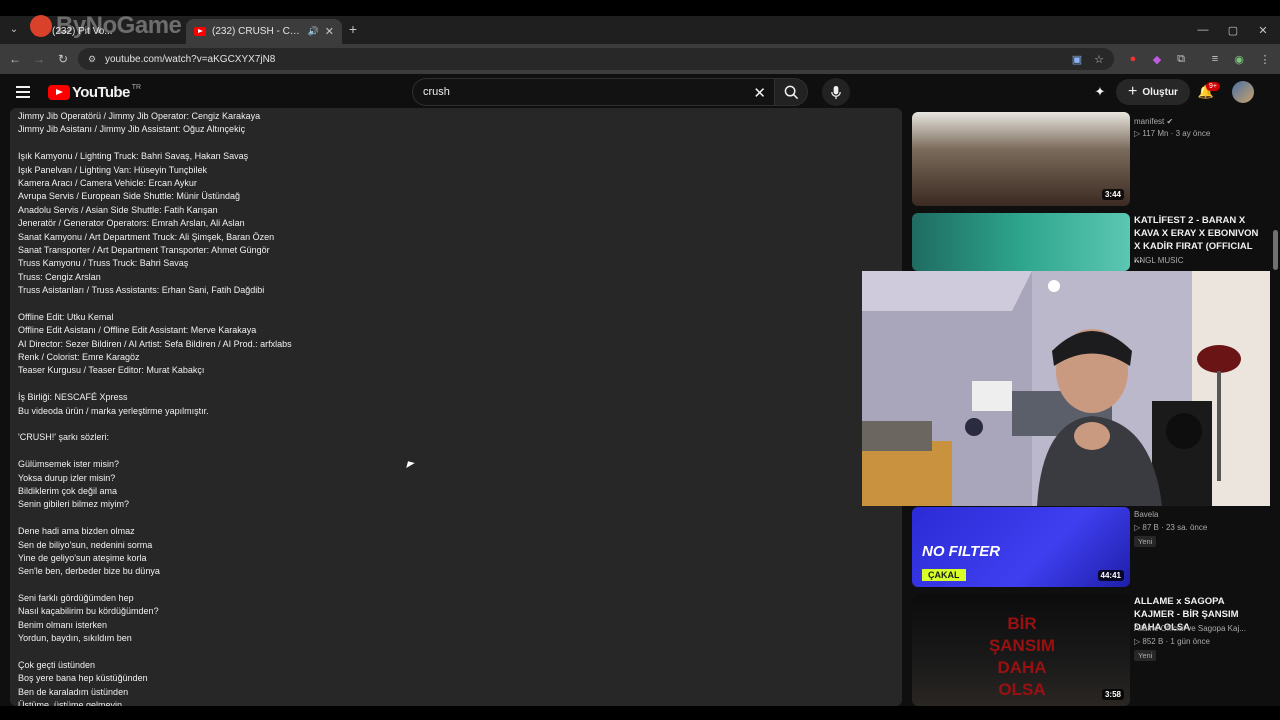 The height and width of the screenshot is (720, 1280). Describe the element at coordinates (101, 92) in the screenshot. I see `youtube-wordmark: YouTube` at that location.